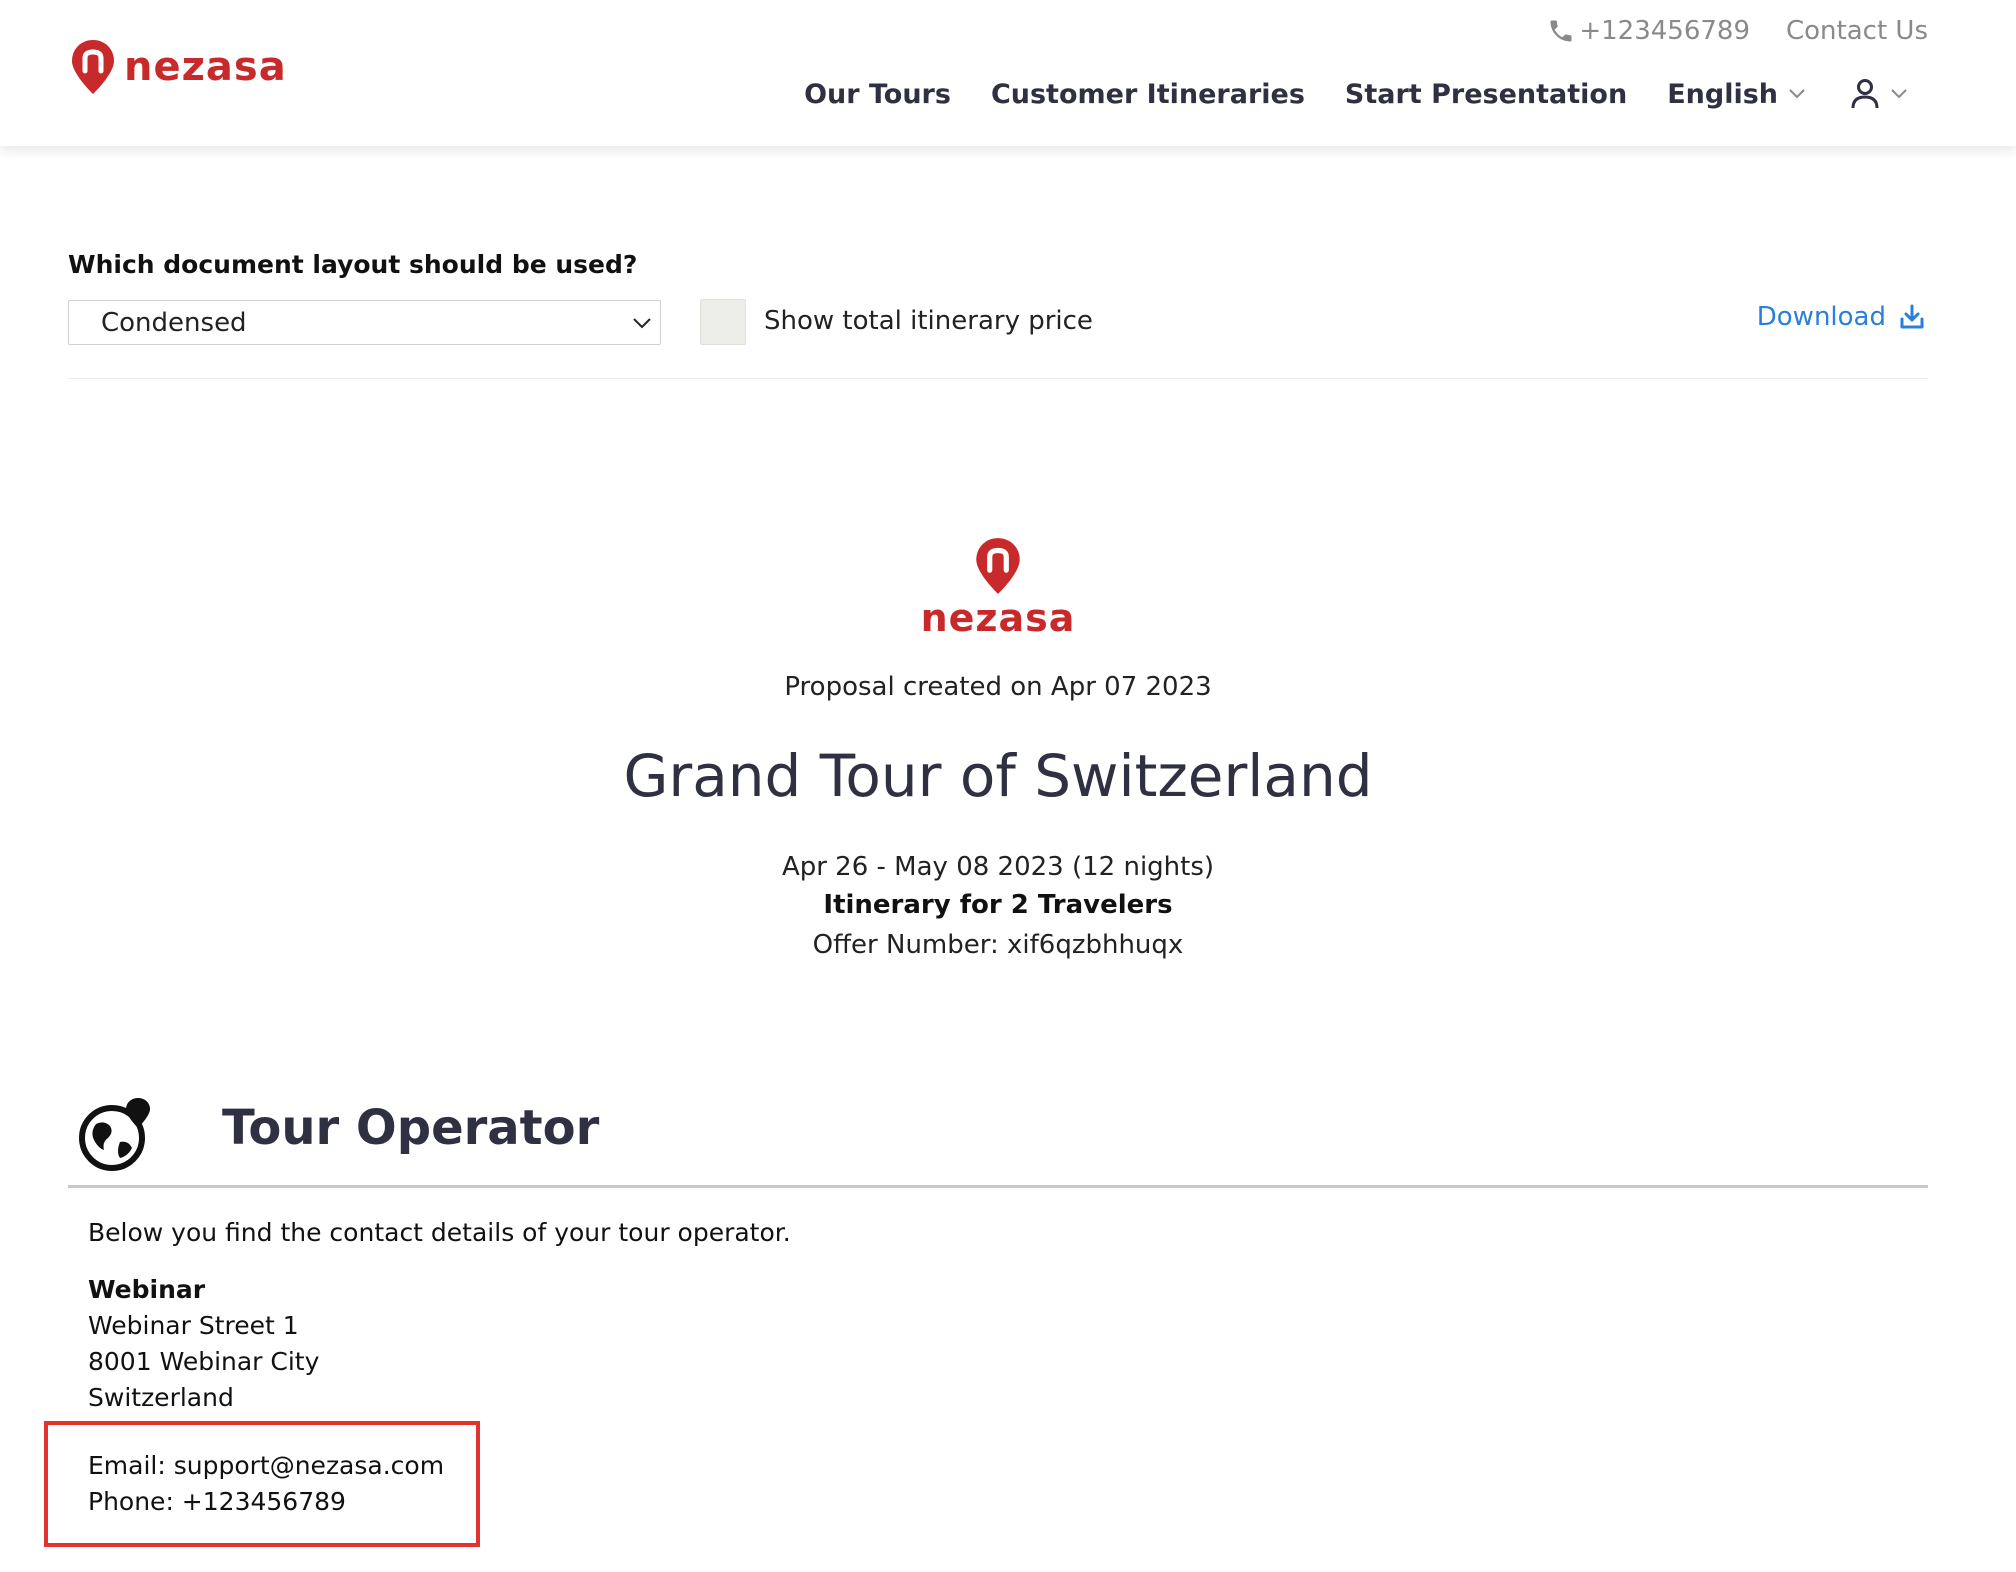 This screenshot has width=2016, height=1572. I want to click on brand-logo: nezasa, so click(178, 67).